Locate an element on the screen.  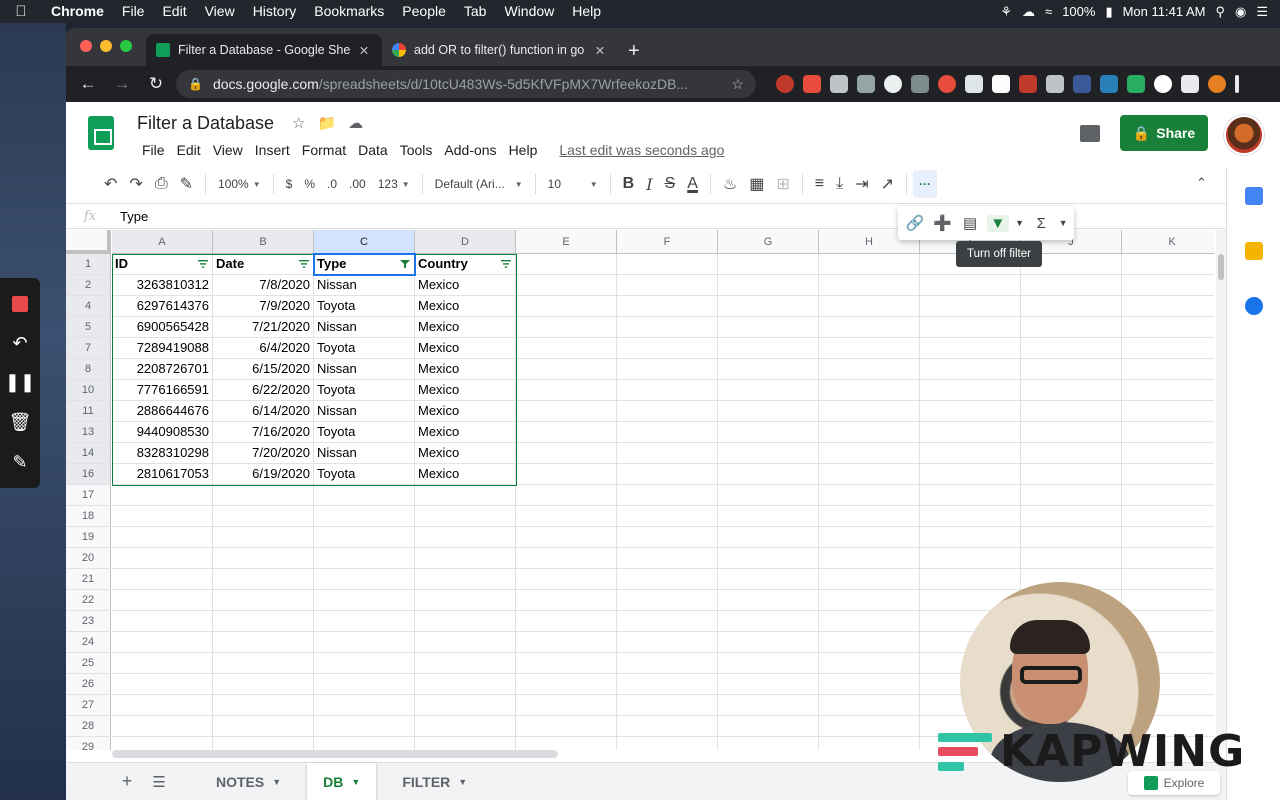
row-header: 5 is located at coordinates (88, 327).